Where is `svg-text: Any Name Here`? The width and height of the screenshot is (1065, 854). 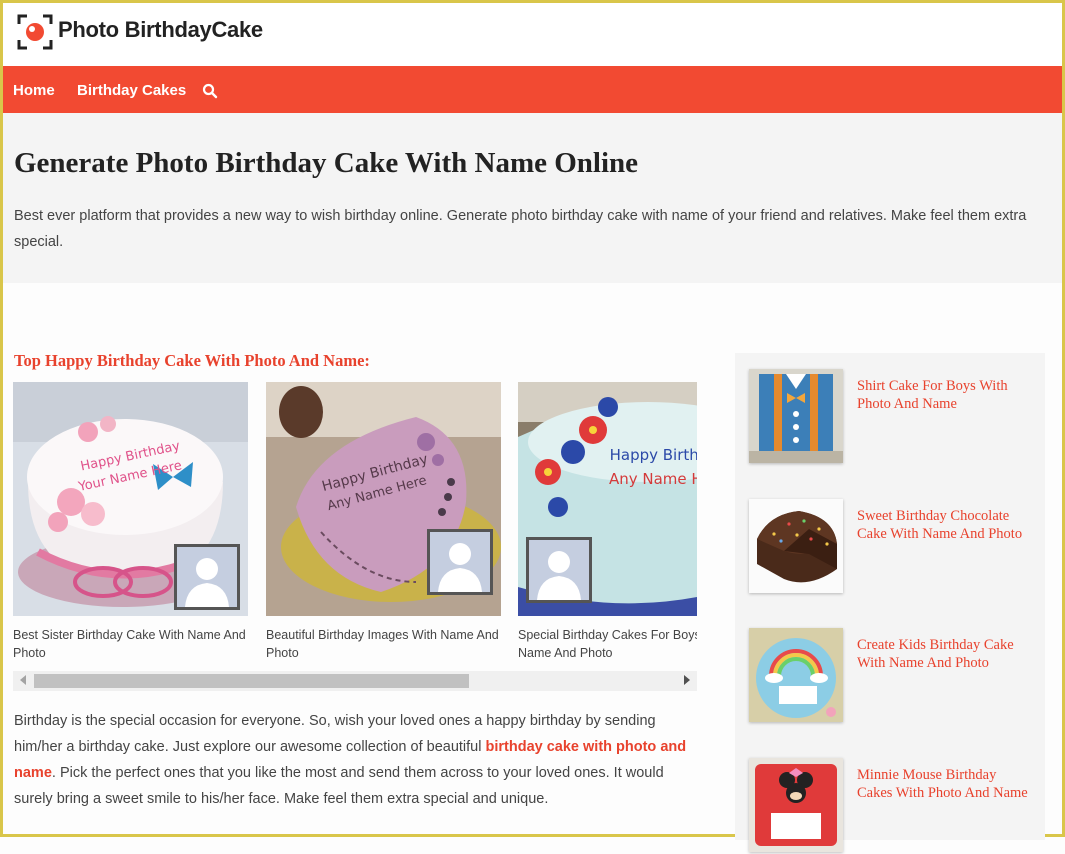
svg-text: Any Name Here is located at coordinates (653, 479).